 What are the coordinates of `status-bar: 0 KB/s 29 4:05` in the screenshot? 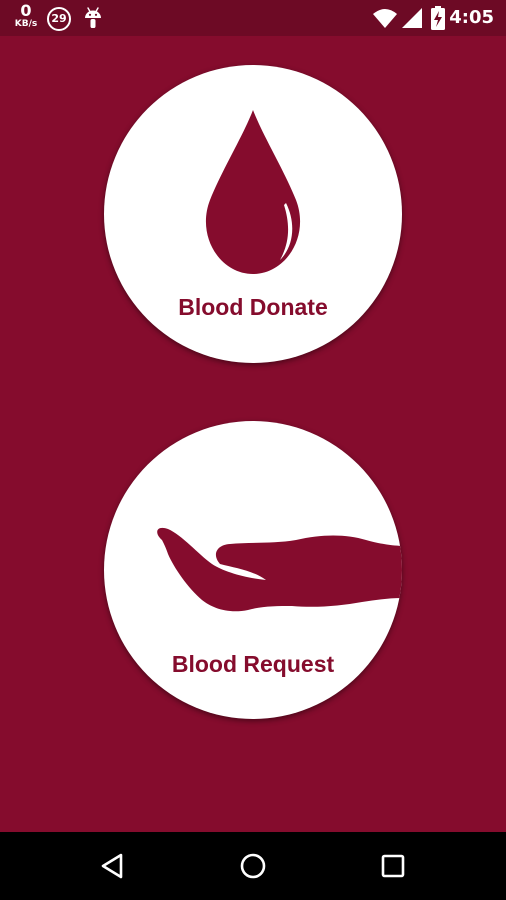 It's located at (253, 18).